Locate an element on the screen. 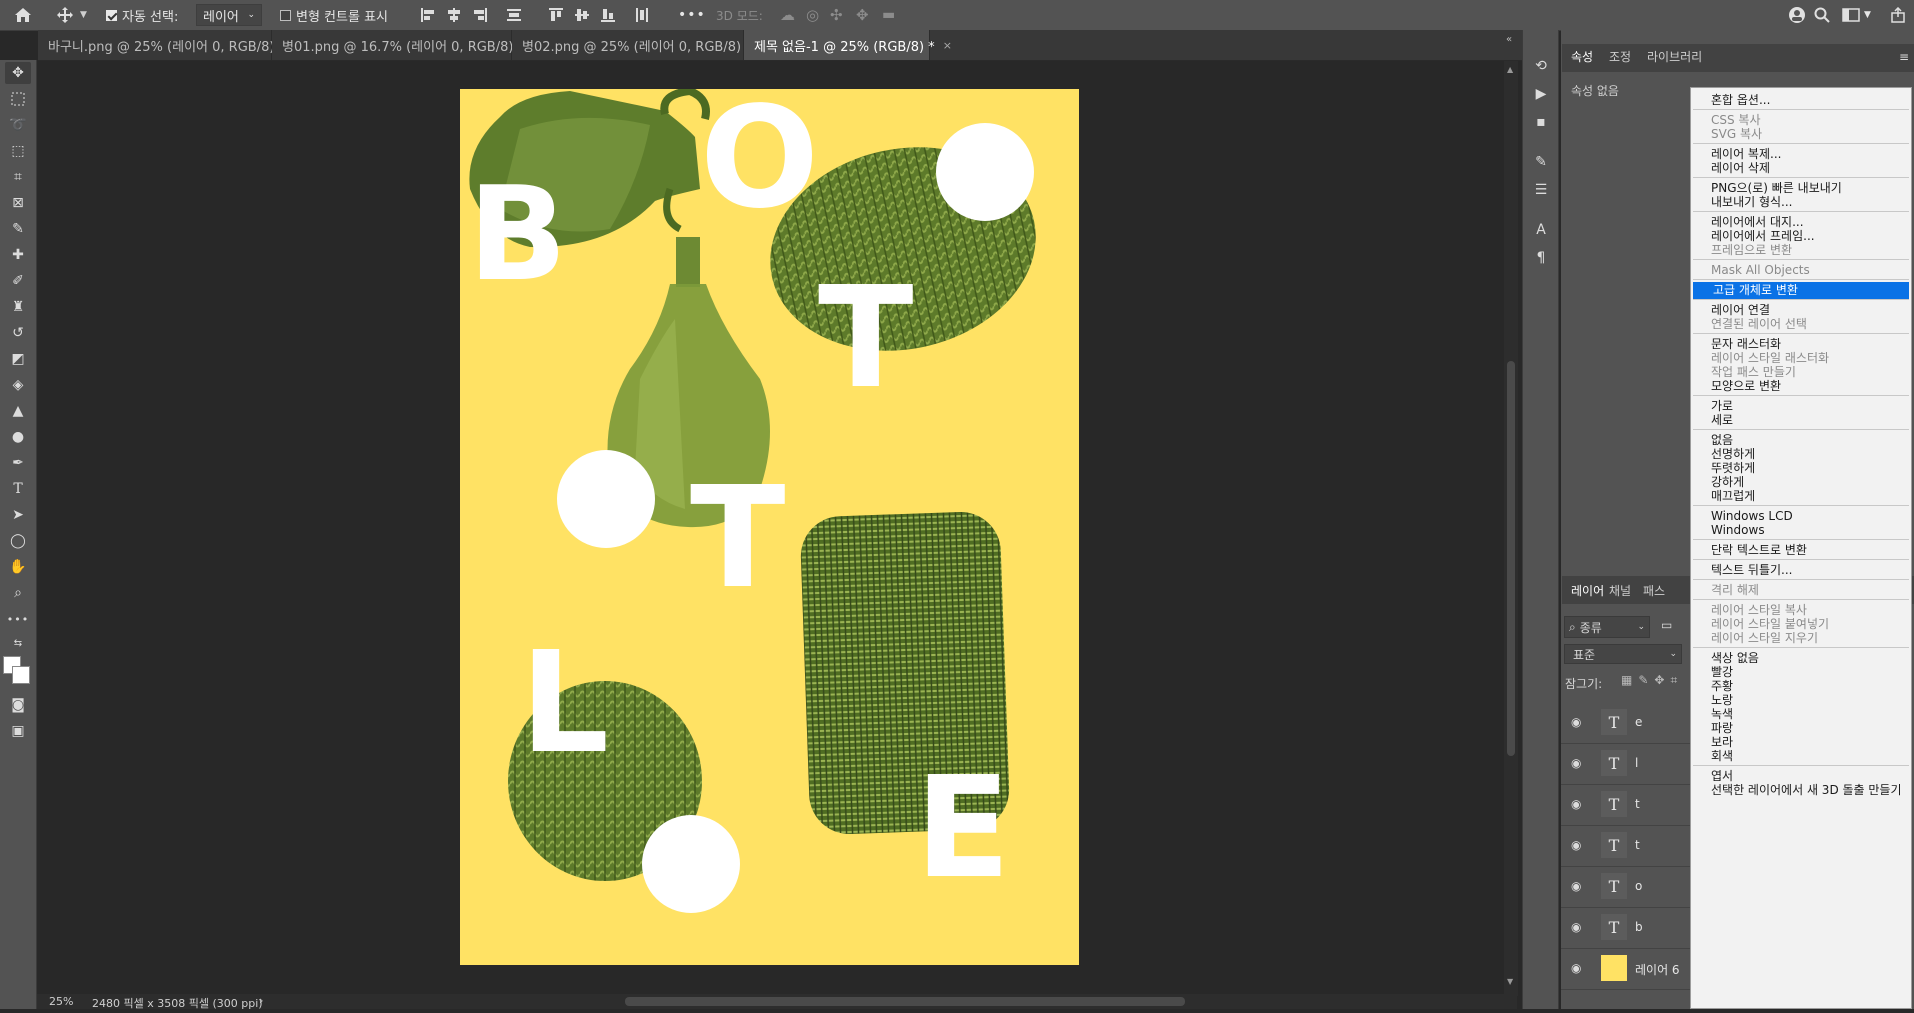 The height and width of the screenshot is (1013, 1914). layer-row-layer6: ◉ 레이어 6 is located at coordinates (1626, 969).